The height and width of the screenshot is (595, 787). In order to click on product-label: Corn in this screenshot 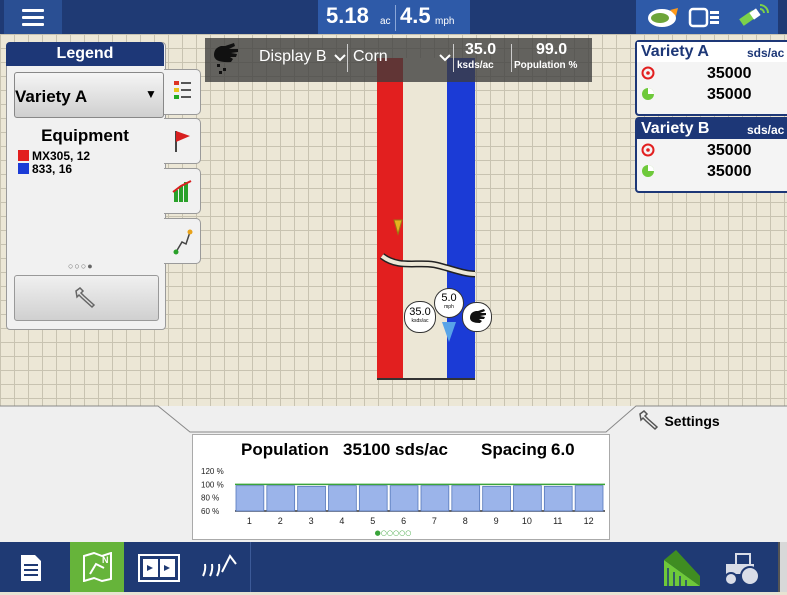, I will do `click(370, 57)`.